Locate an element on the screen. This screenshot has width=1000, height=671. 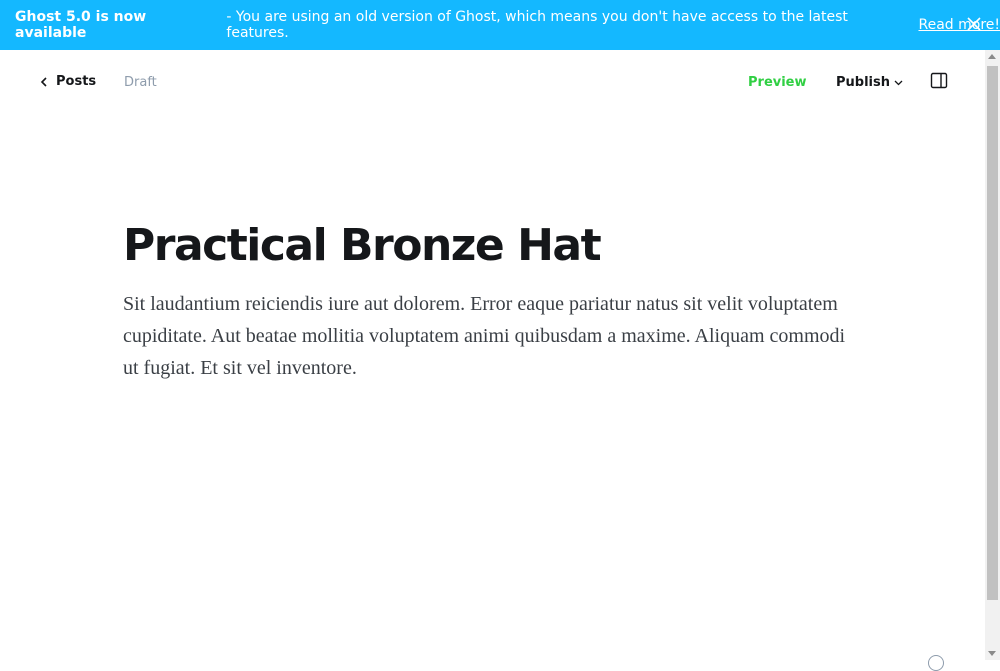
banner-title: Ghost 5.0 is now available is located at coordinates (118, 25).